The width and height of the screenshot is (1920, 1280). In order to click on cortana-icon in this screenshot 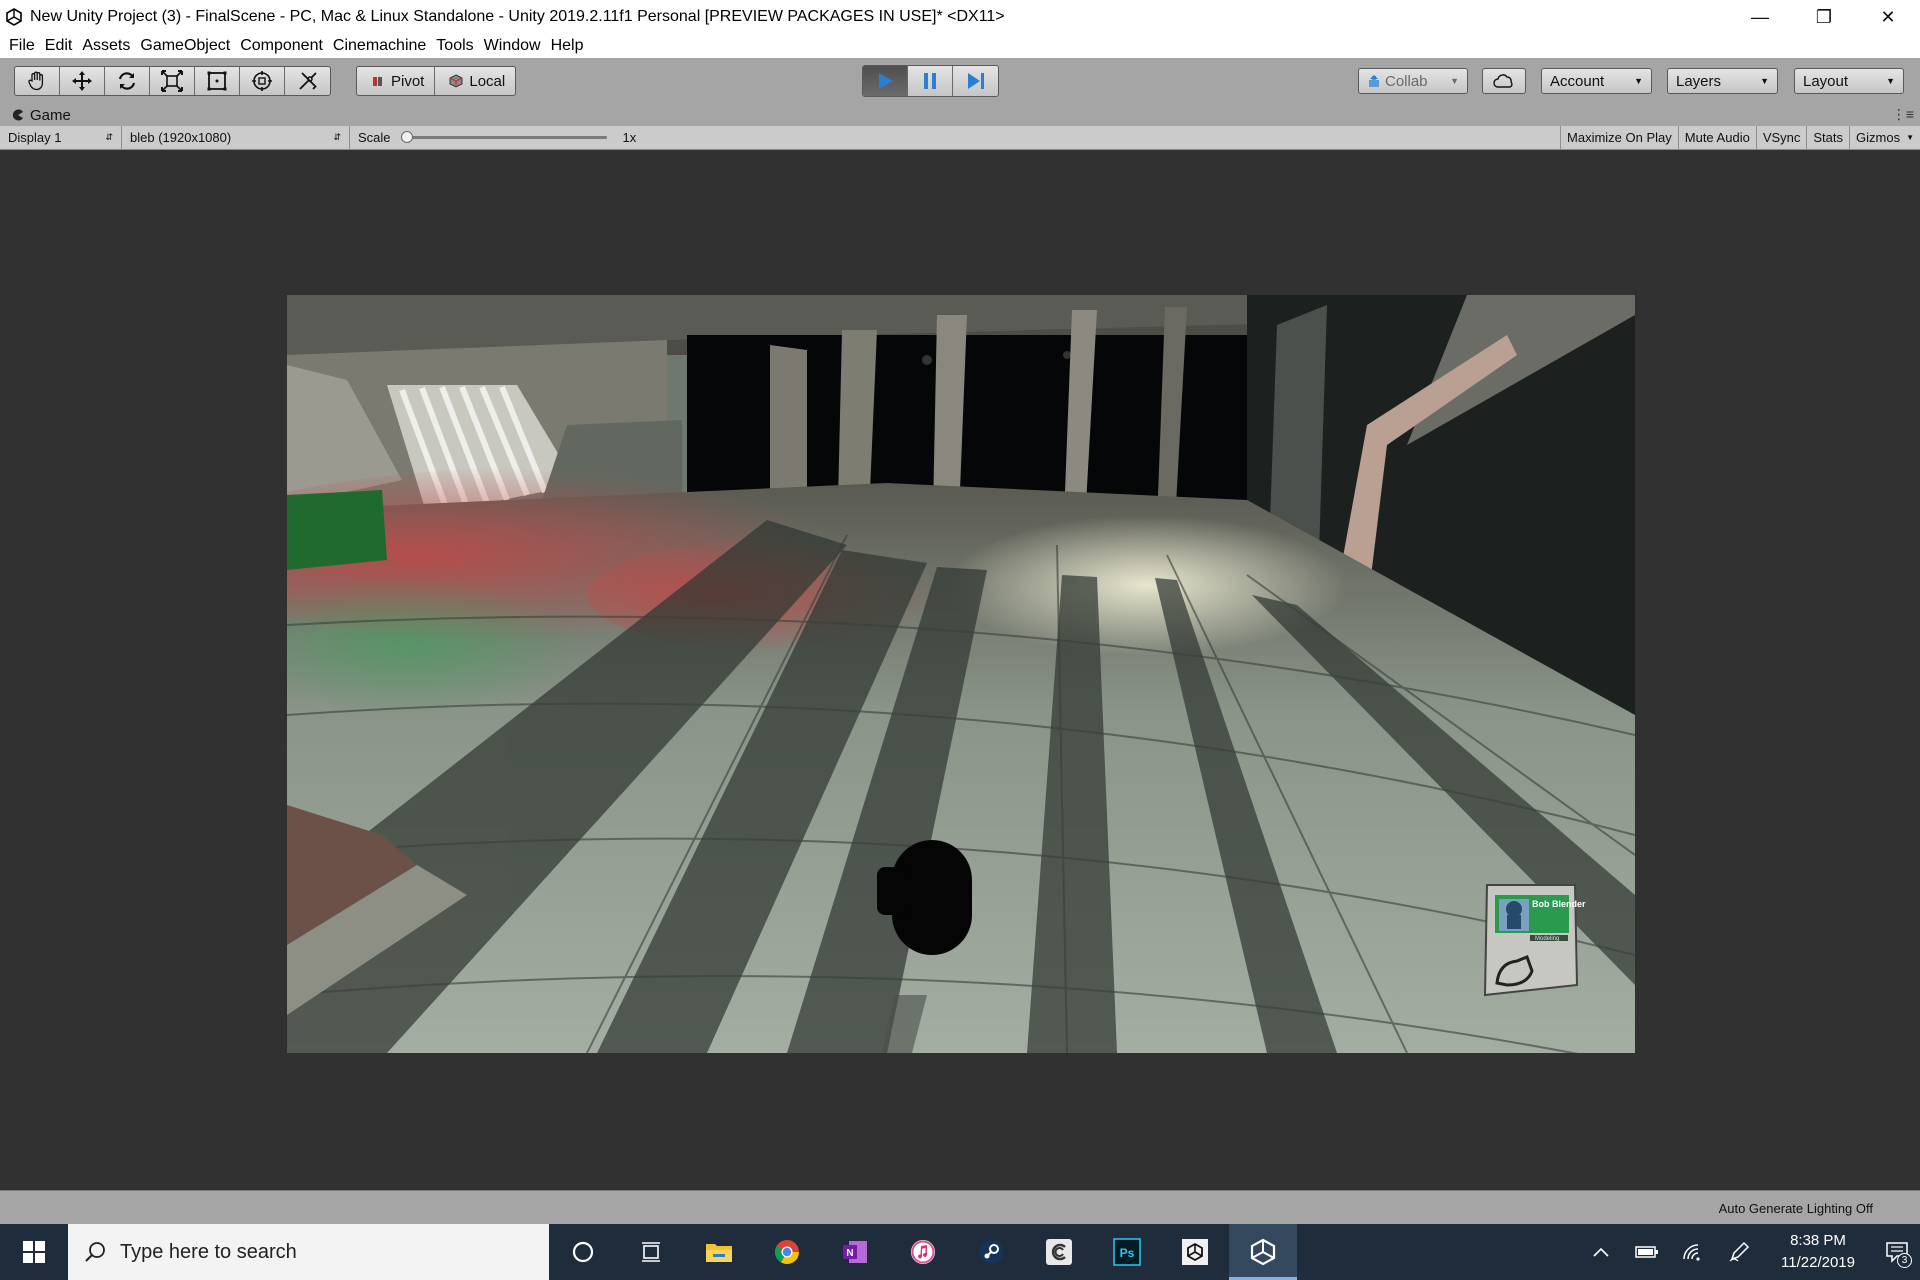, I will do `click(583, 1252)`.